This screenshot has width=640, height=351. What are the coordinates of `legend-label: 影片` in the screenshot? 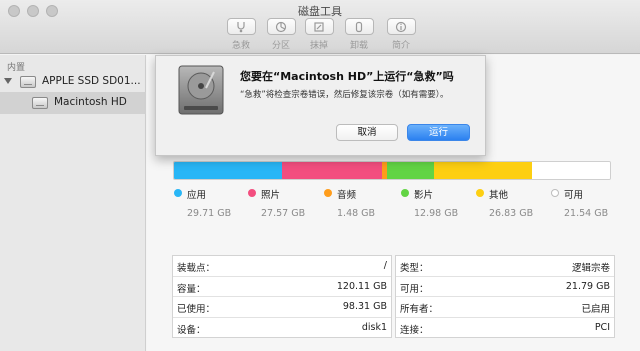 It's located at (424, 195).